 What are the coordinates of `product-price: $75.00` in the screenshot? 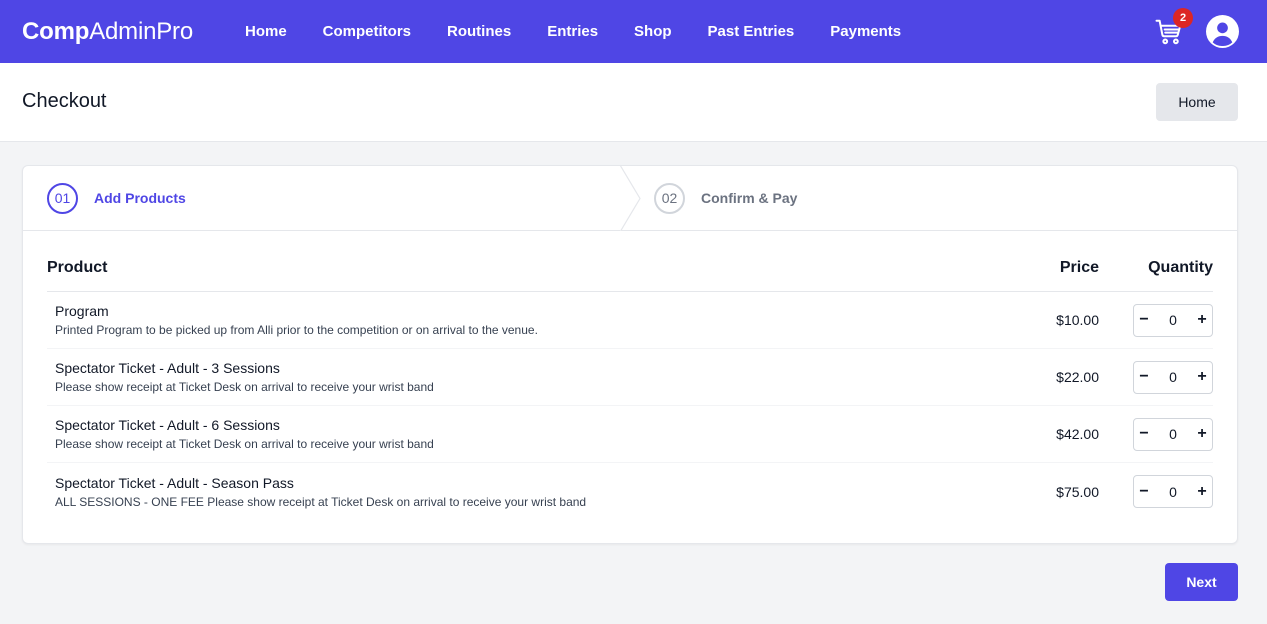 It's located at (1077, 491).